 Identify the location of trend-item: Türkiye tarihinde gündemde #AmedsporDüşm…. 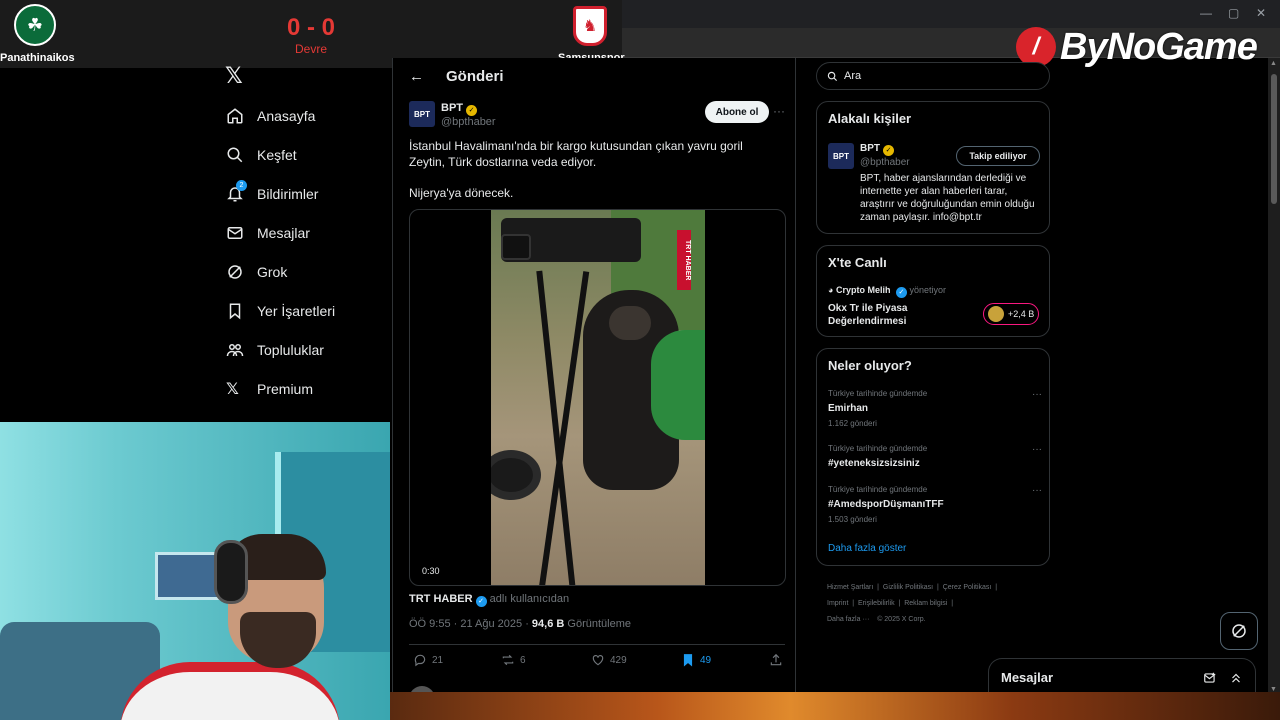
(935, 504).